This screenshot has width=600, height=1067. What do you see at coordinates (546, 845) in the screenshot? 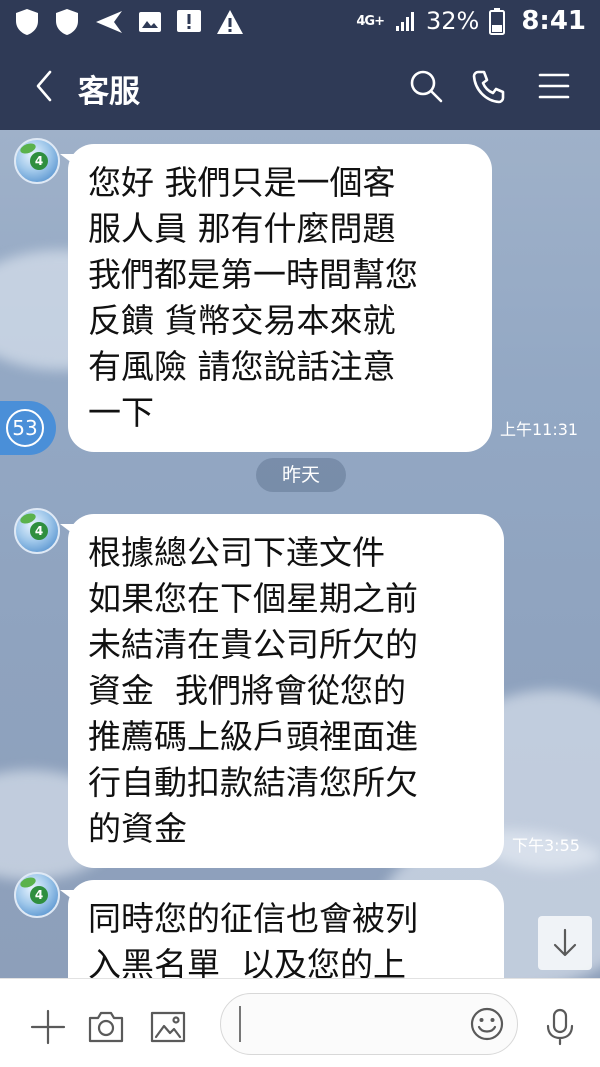
I see `message-time: 下午3:55` at bounding box center [546, 845].